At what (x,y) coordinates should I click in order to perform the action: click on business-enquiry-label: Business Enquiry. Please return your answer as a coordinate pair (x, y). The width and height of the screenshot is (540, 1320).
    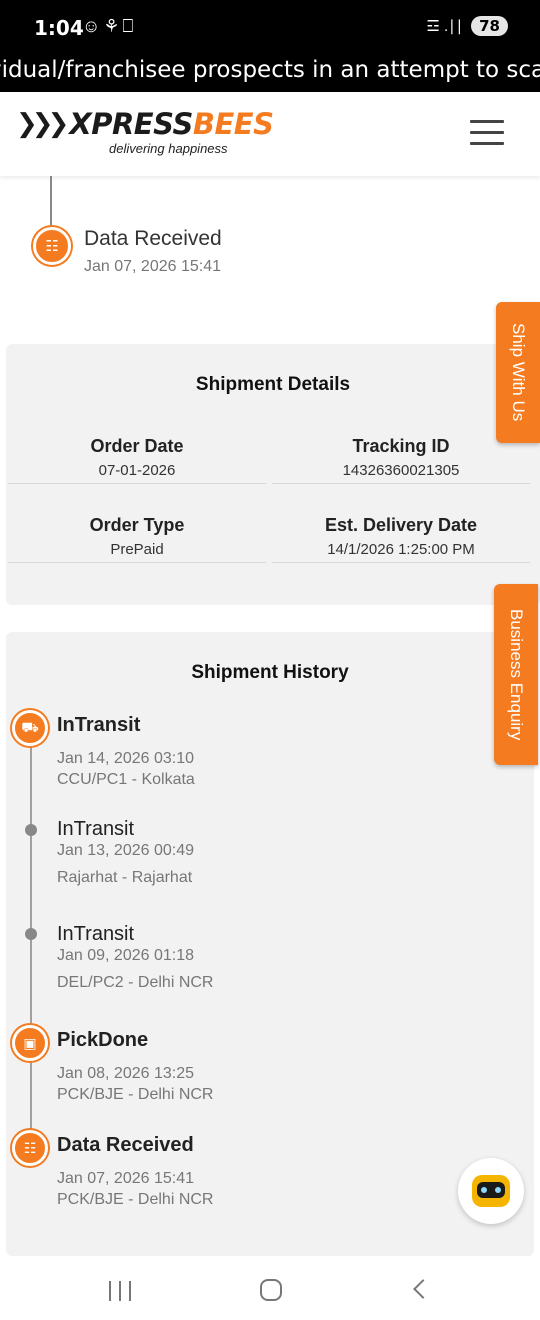
    Looking at the image, I should click on (516, 674).